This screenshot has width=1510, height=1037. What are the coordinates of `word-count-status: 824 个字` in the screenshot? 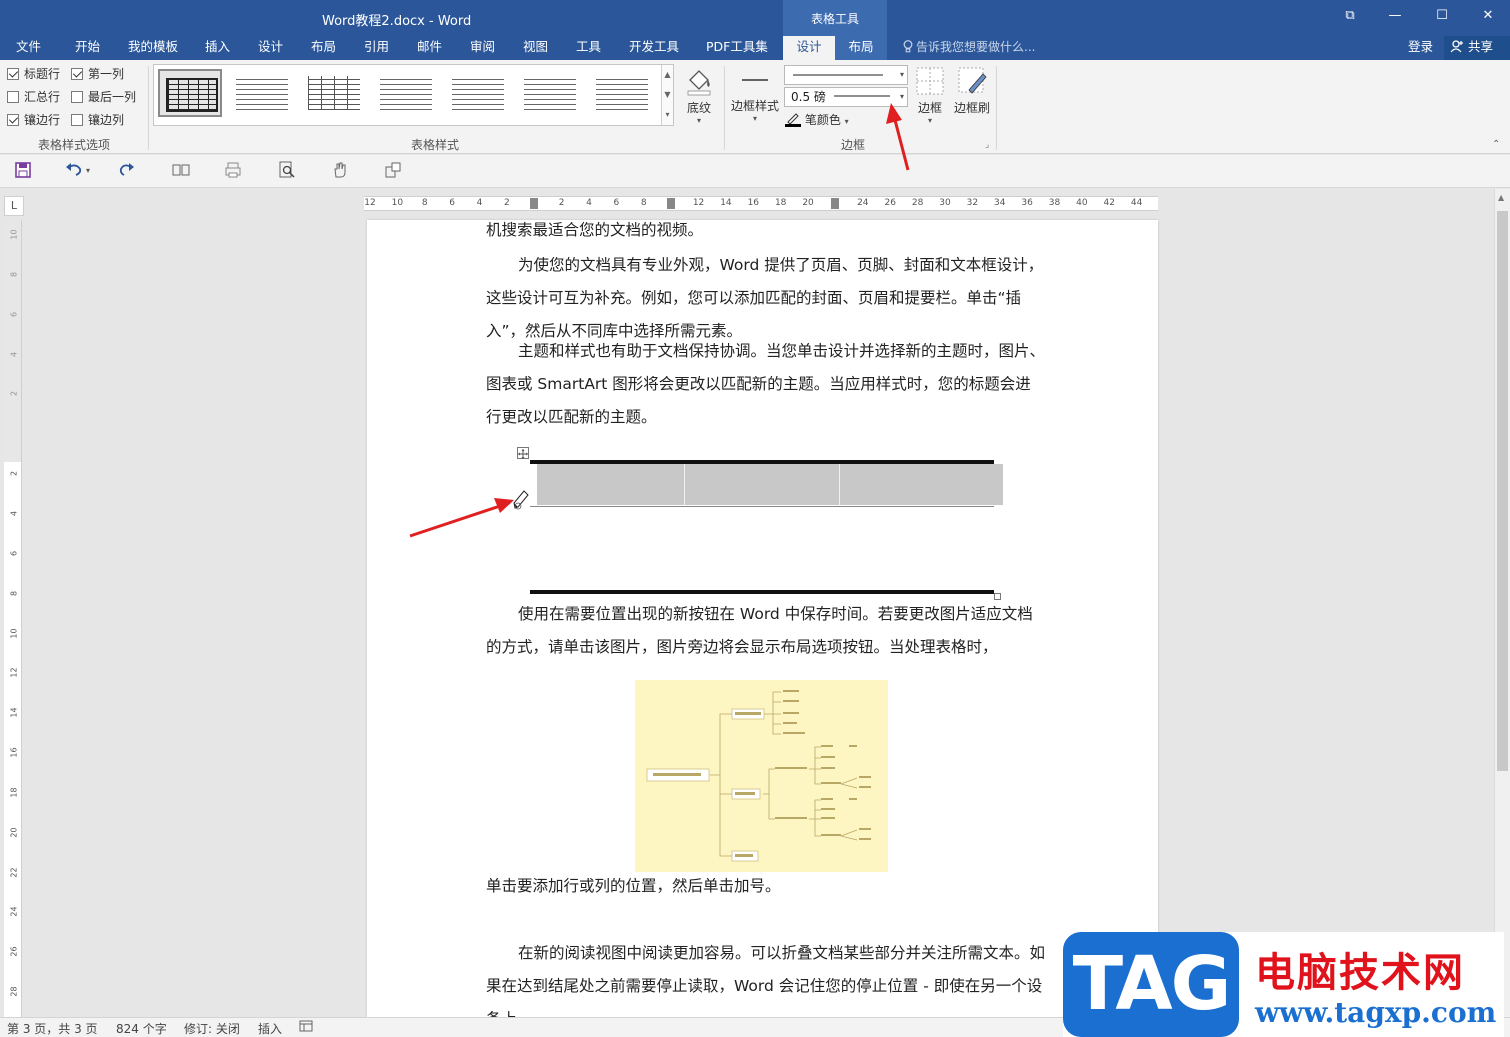 It's located at (141, 1028).